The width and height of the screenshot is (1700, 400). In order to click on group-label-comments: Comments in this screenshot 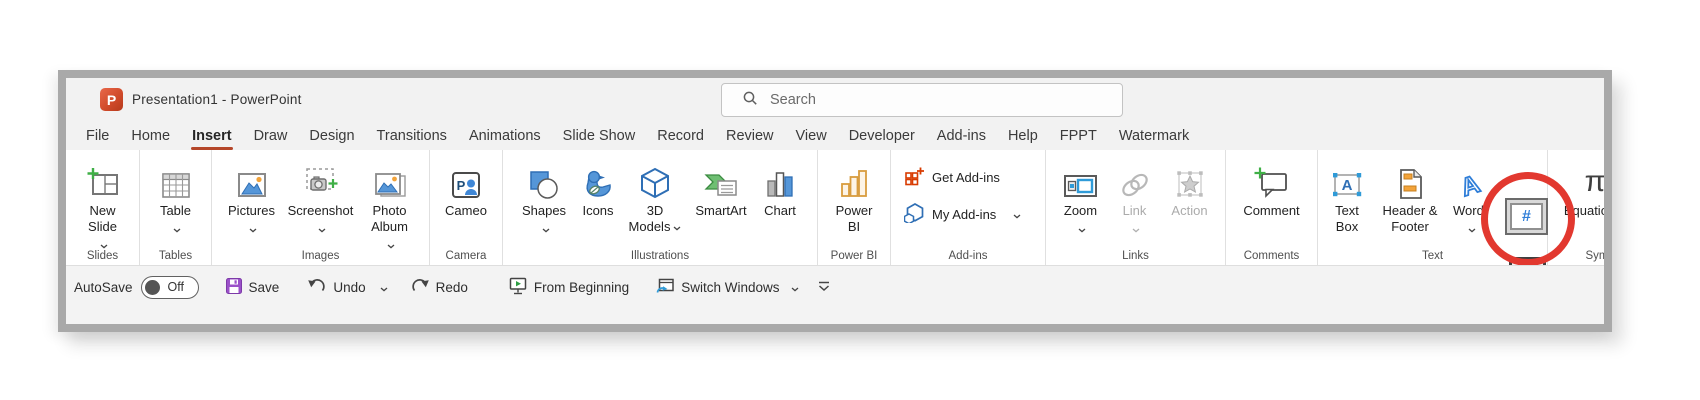, I will do `click(1271, 256)`.